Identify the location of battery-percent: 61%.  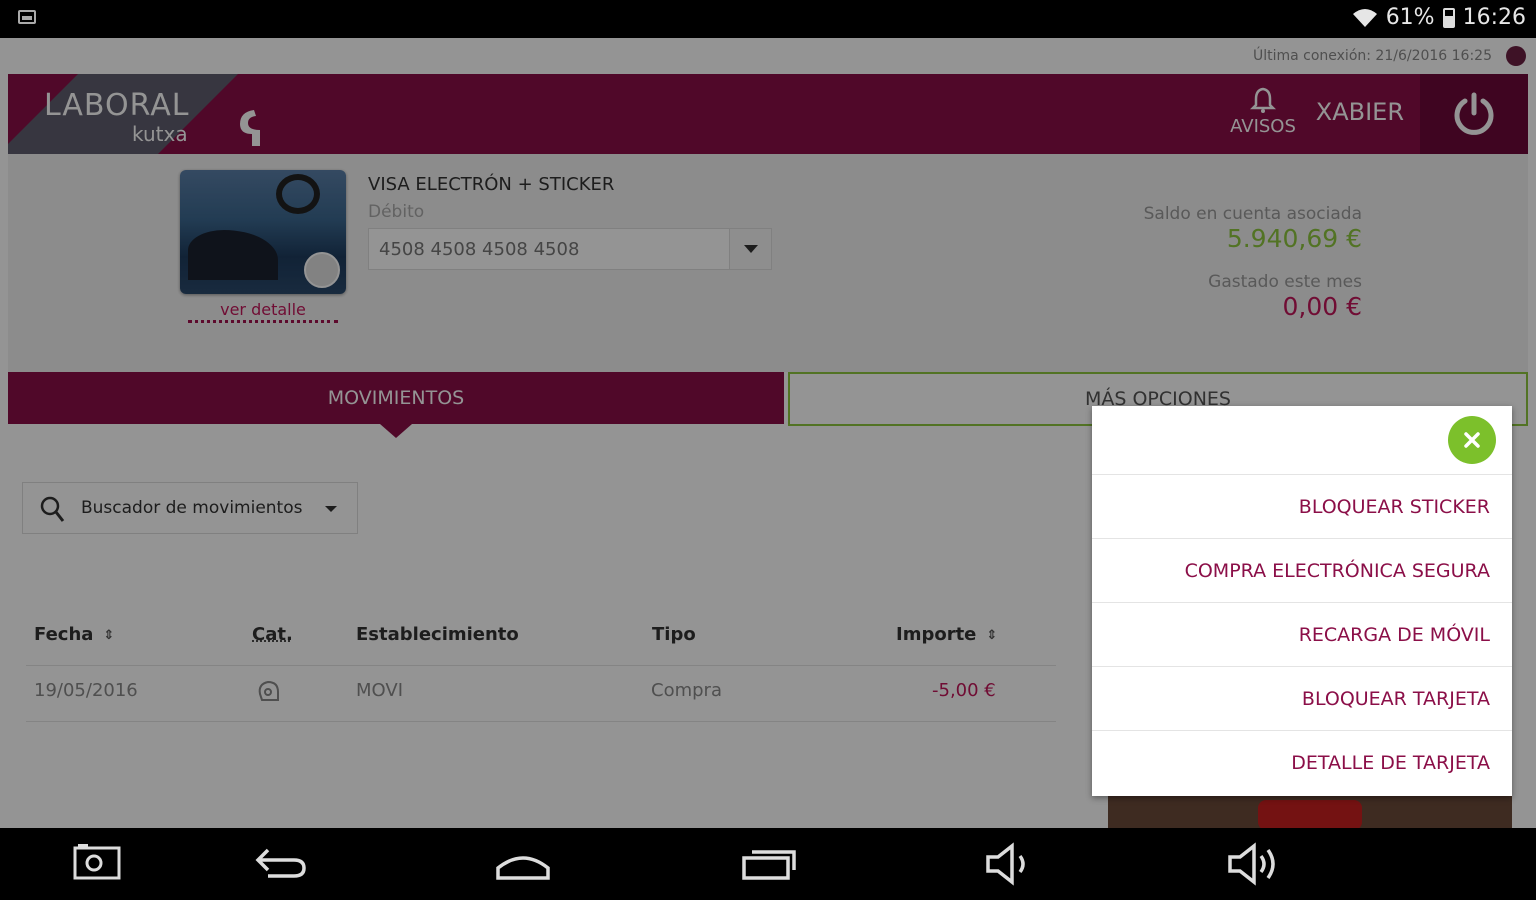
(1410, 17).